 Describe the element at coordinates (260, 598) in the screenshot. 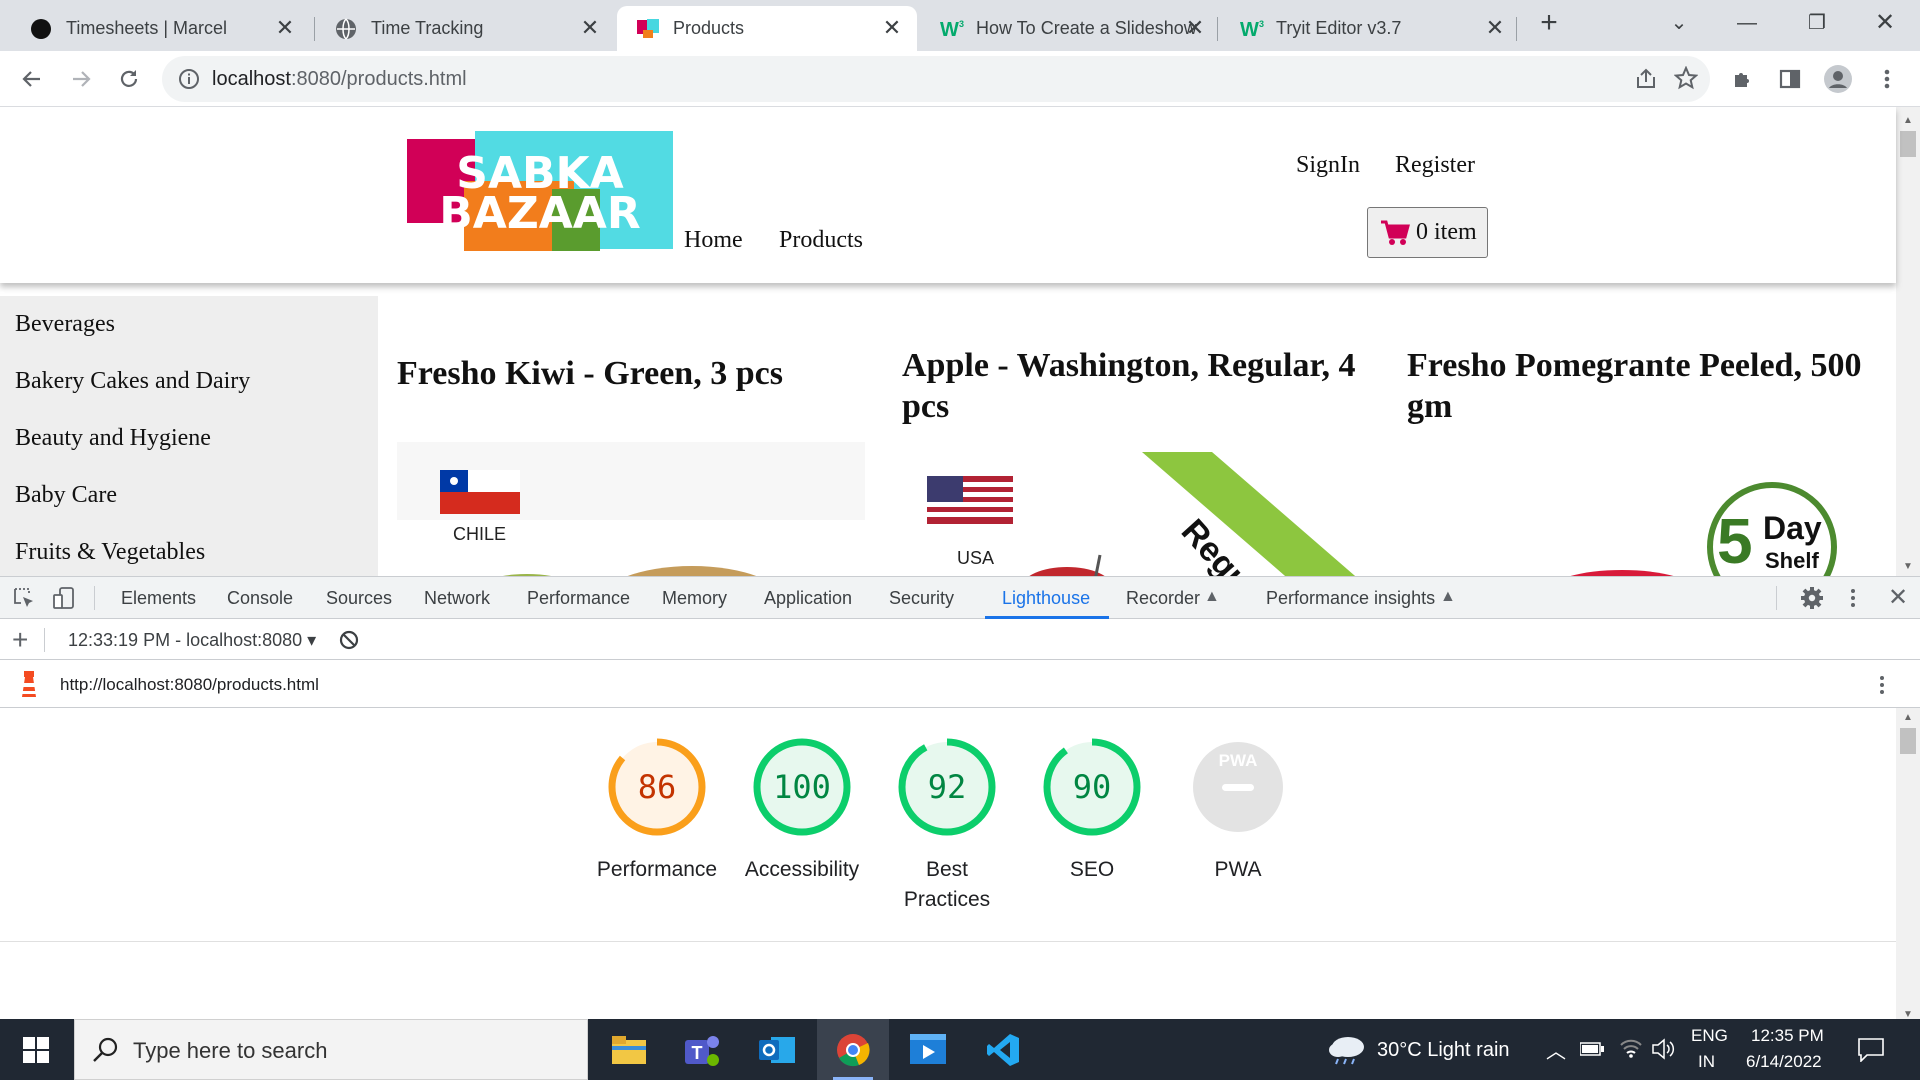

I see `tab-console: Console` at that location.